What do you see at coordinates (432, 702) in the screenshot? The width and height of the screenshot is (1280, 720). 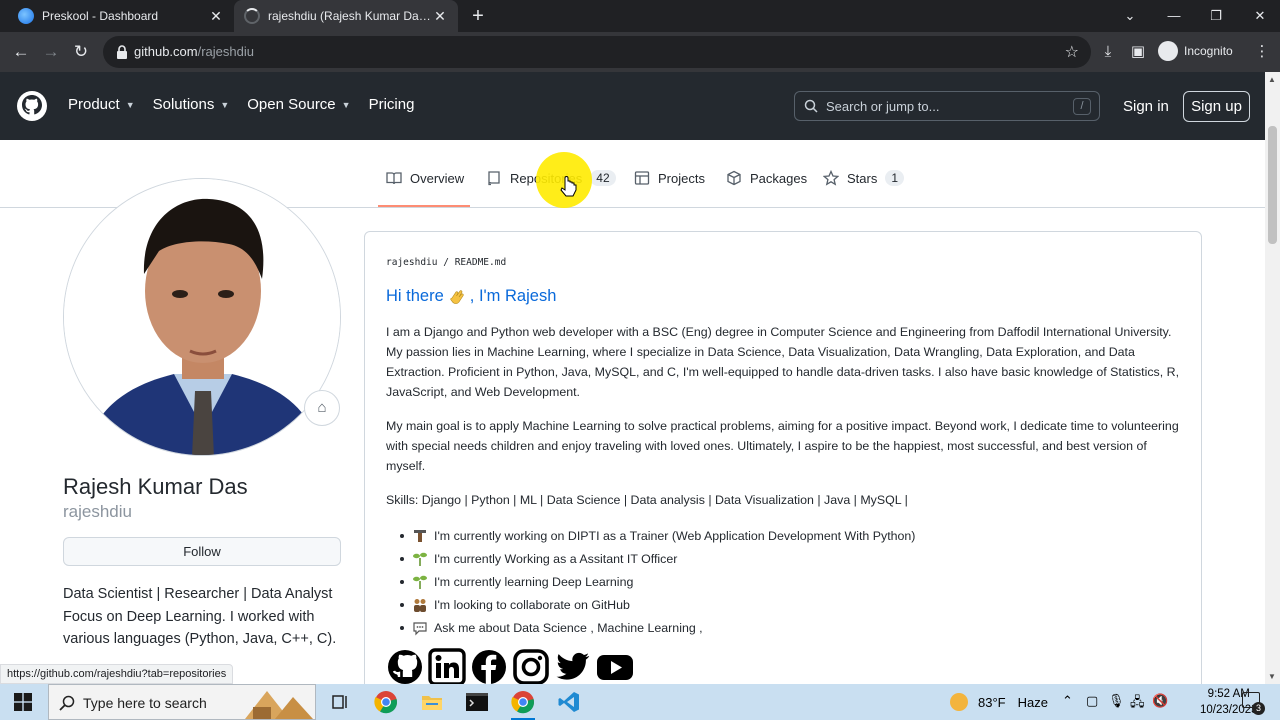 I see `file-explorer-icon` at bounding box center [432, 702].